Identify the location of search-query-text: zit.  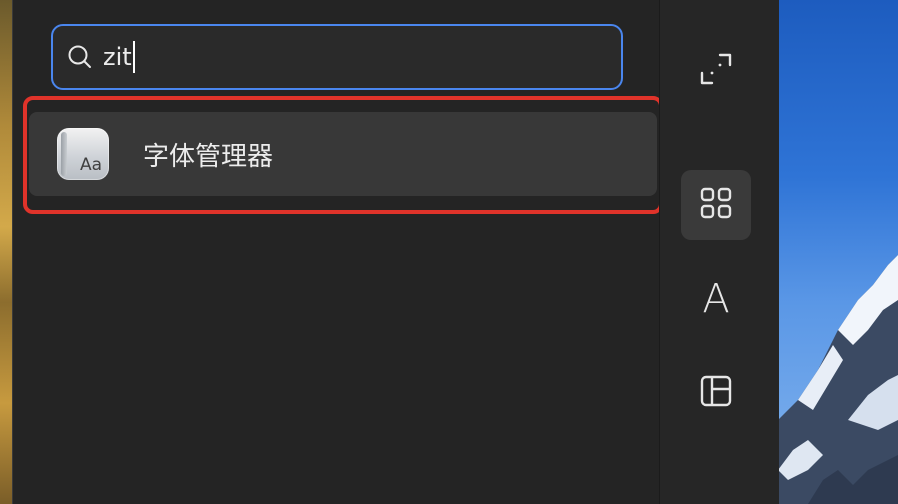
(117, 57).